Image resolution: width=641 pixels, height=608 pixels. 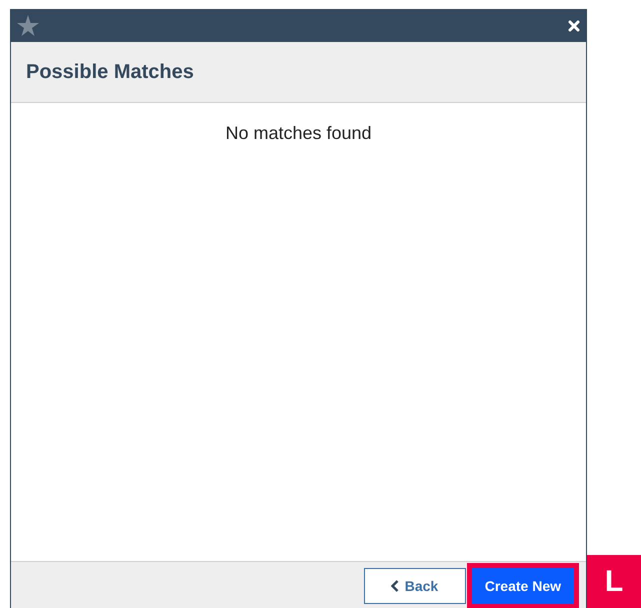 What do you see at coordinates (298, 134) in the screenshot?
I see `empty-message: No matches found` at bounding box center [298, 134].